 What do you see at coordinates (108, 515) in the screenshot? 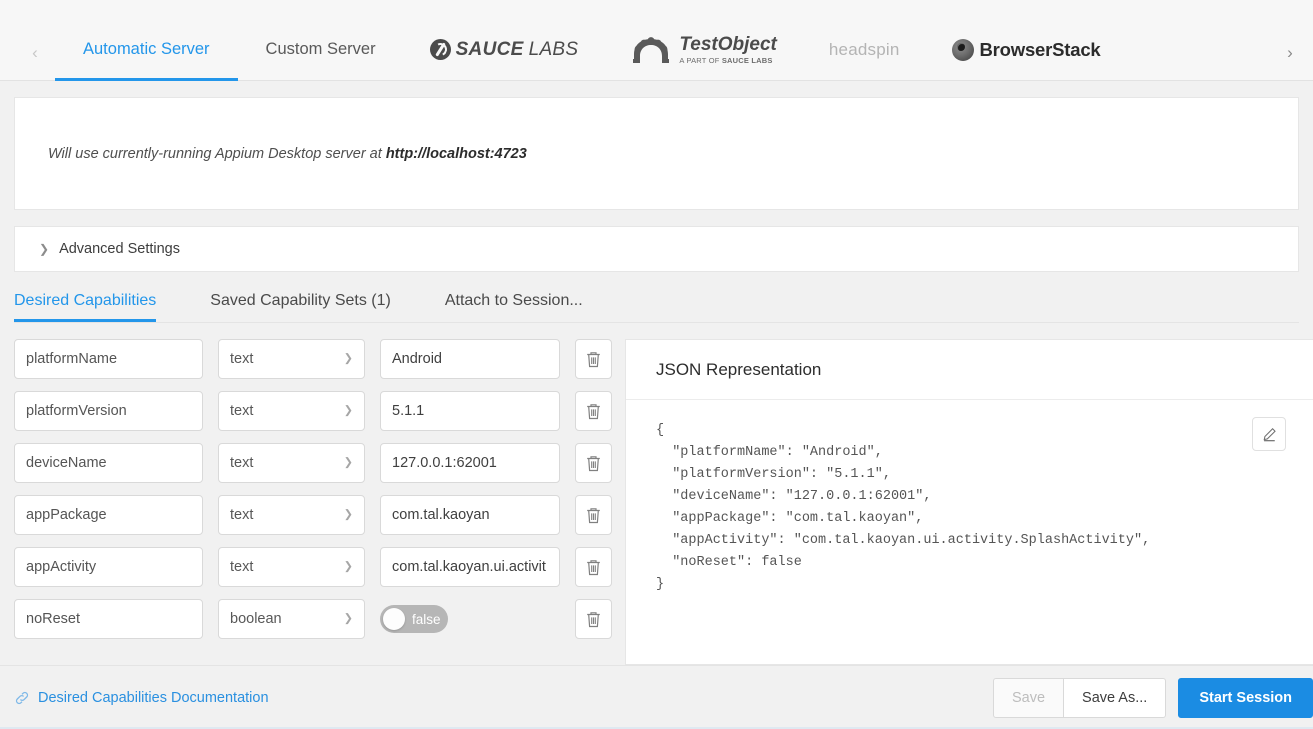
I see `capability-name-input: appPackage` at bounding box center [108, 515].